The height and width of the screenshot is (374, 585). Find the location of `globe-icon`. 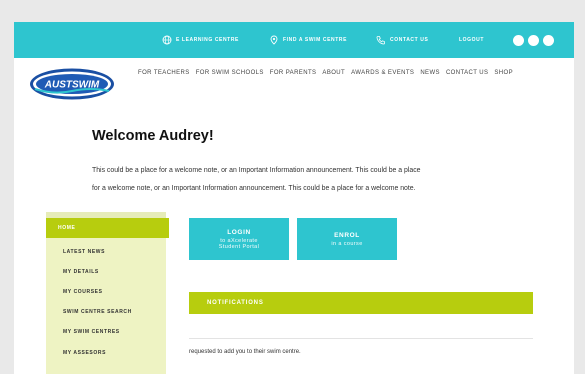

globe-icon is located at coordinates (167, 40).